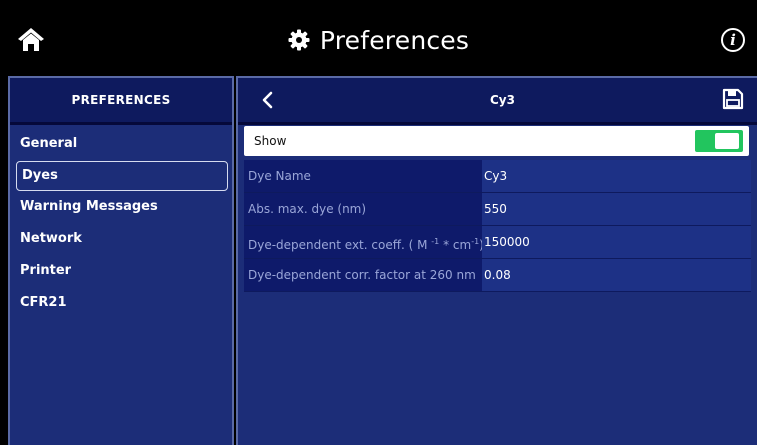 Image resolution: width=757 pixels, height=445 pixels. I want to click on sidebar-item-dyes: Dyes, so click(122, 176).